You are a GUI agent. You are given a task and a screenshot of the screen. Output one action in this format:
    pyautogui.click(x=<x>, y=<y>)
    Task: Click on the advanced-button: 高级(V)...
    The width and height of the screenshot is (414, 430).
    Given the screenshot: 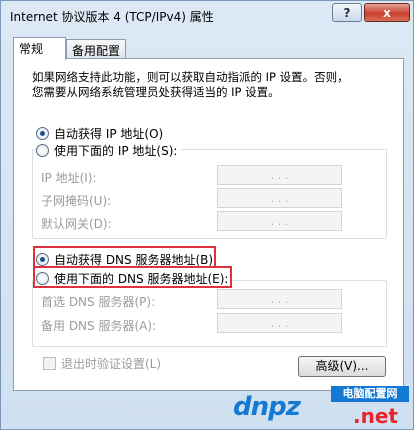 What is the action you would take?
    pyautogui.click(x=342, y=366)
    